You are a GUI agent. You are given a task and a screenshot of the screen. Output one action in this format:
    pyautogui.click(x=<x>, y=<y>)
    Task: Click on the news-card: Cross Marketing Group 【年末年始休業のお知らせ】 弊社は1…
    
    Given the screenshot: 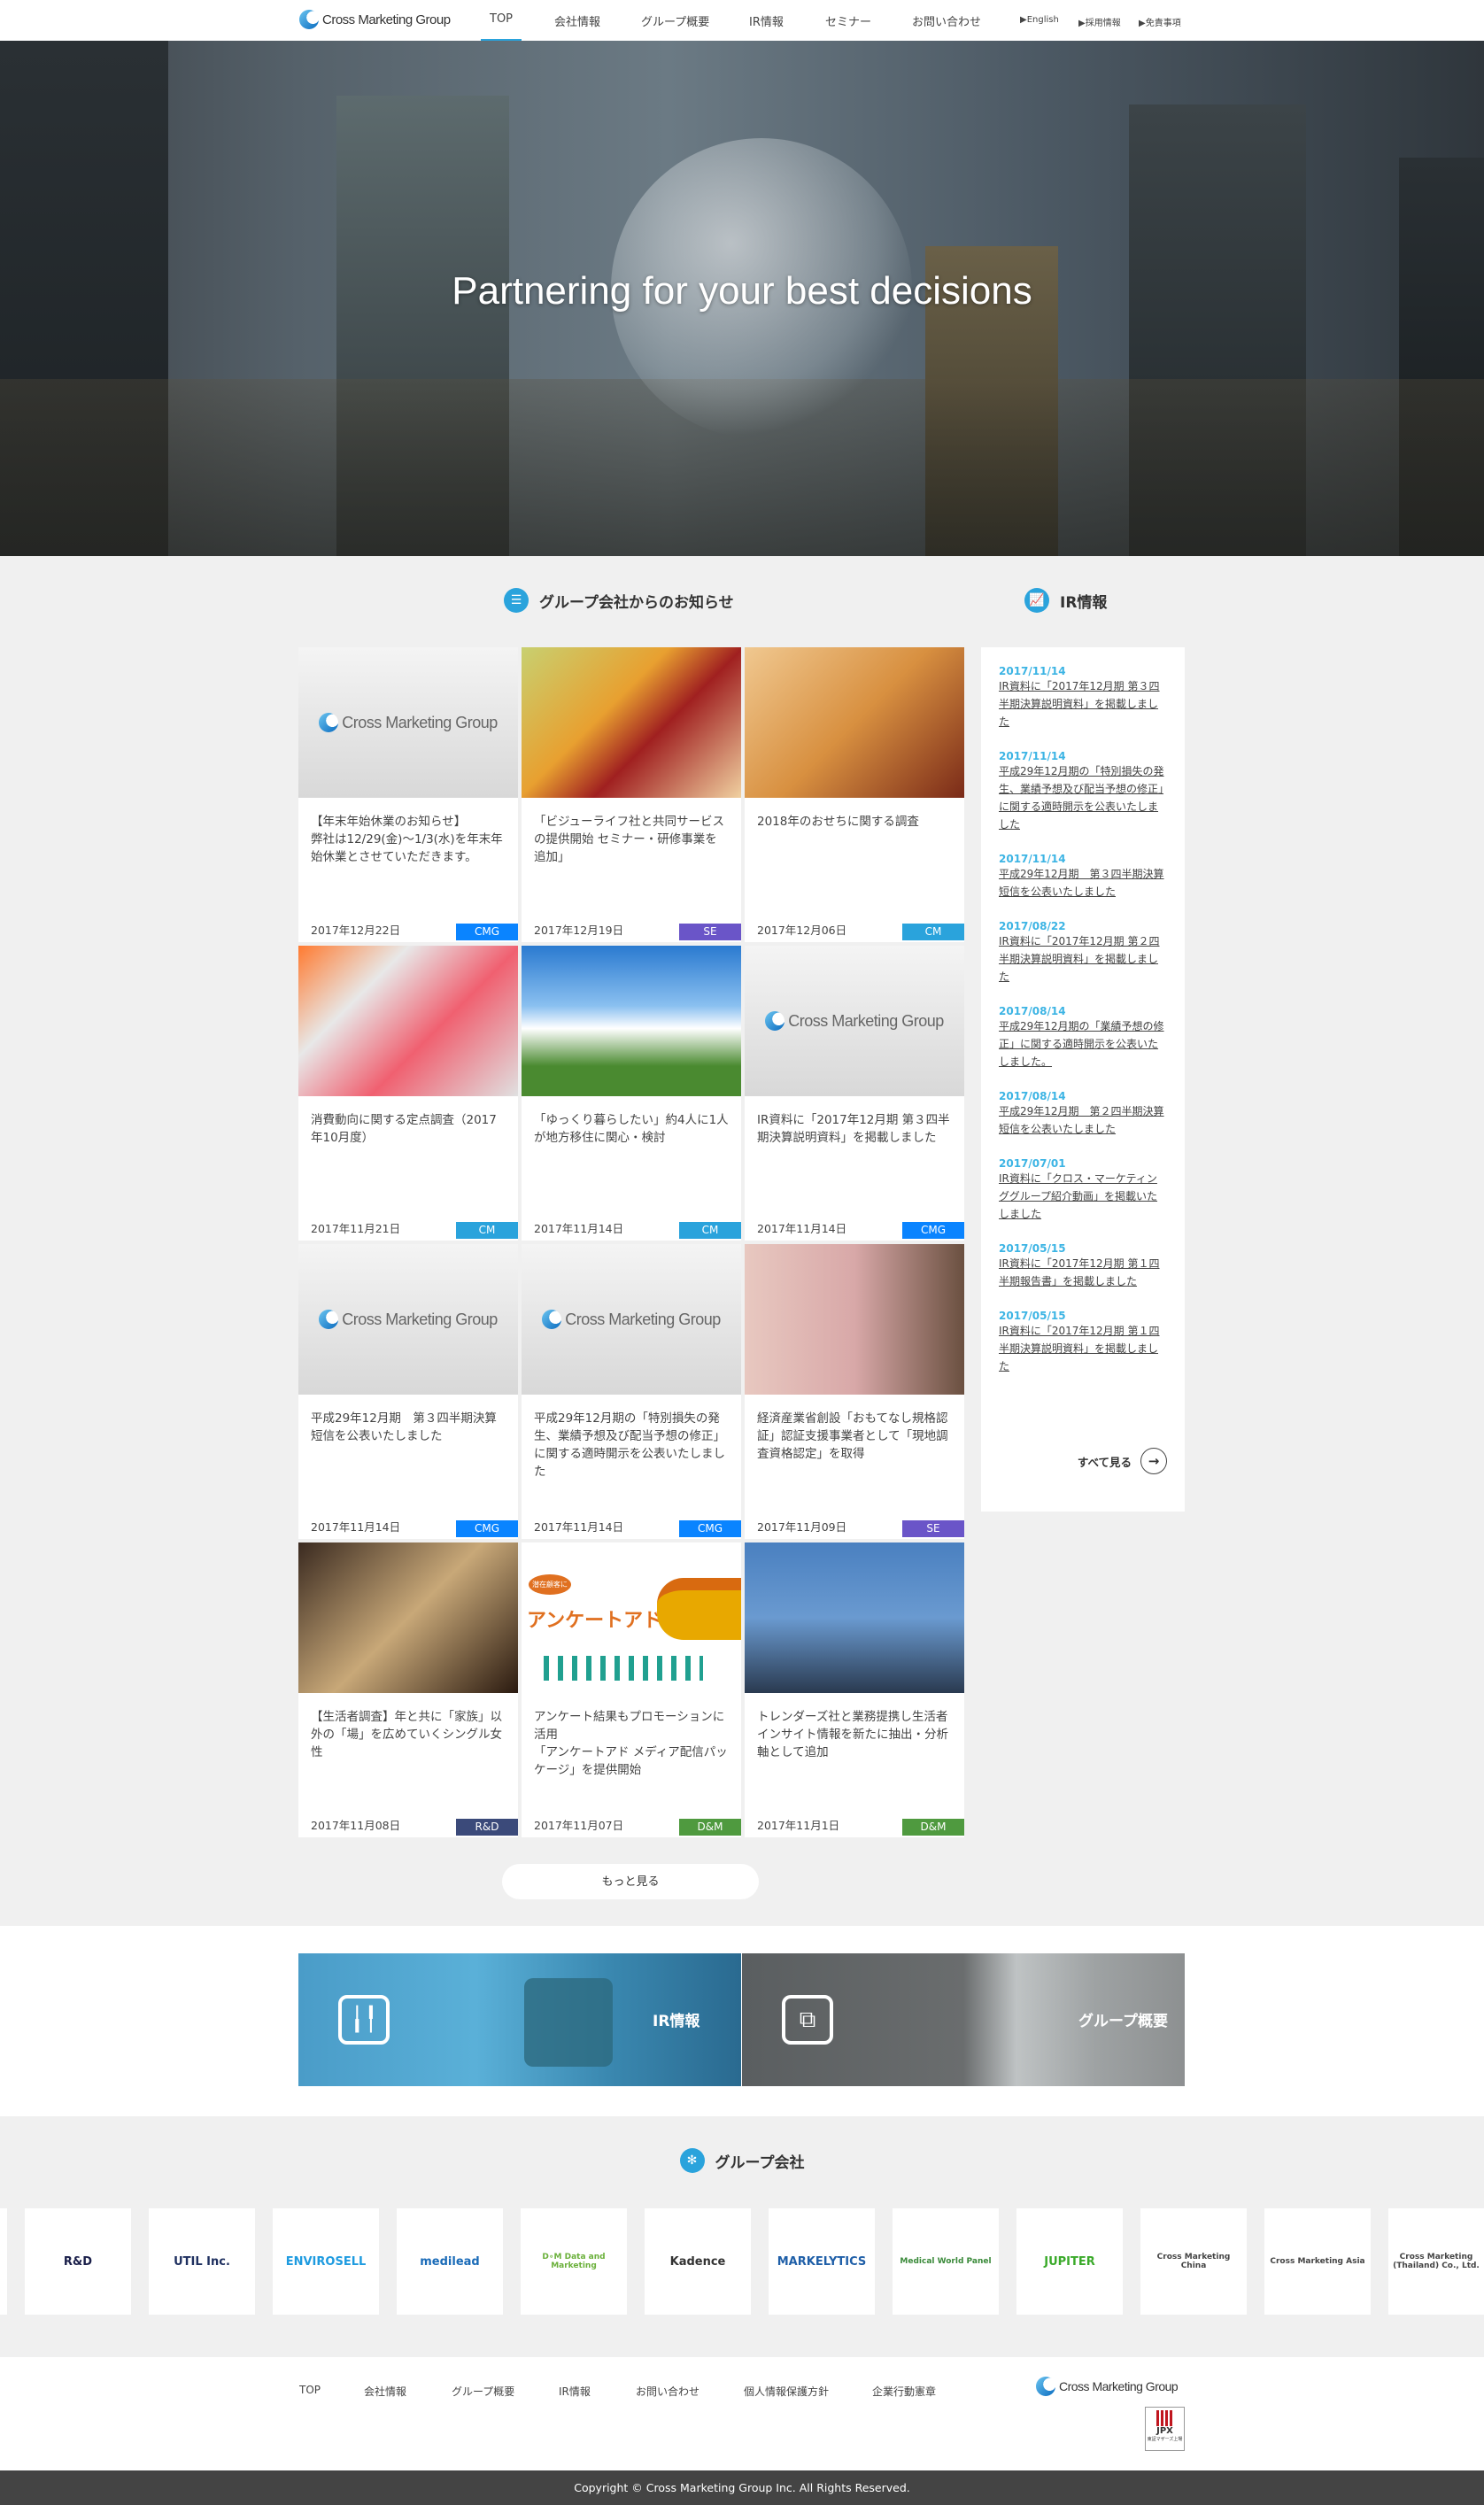 What is the action you would take?
    pyautogui.click(x=408, y=794)
    